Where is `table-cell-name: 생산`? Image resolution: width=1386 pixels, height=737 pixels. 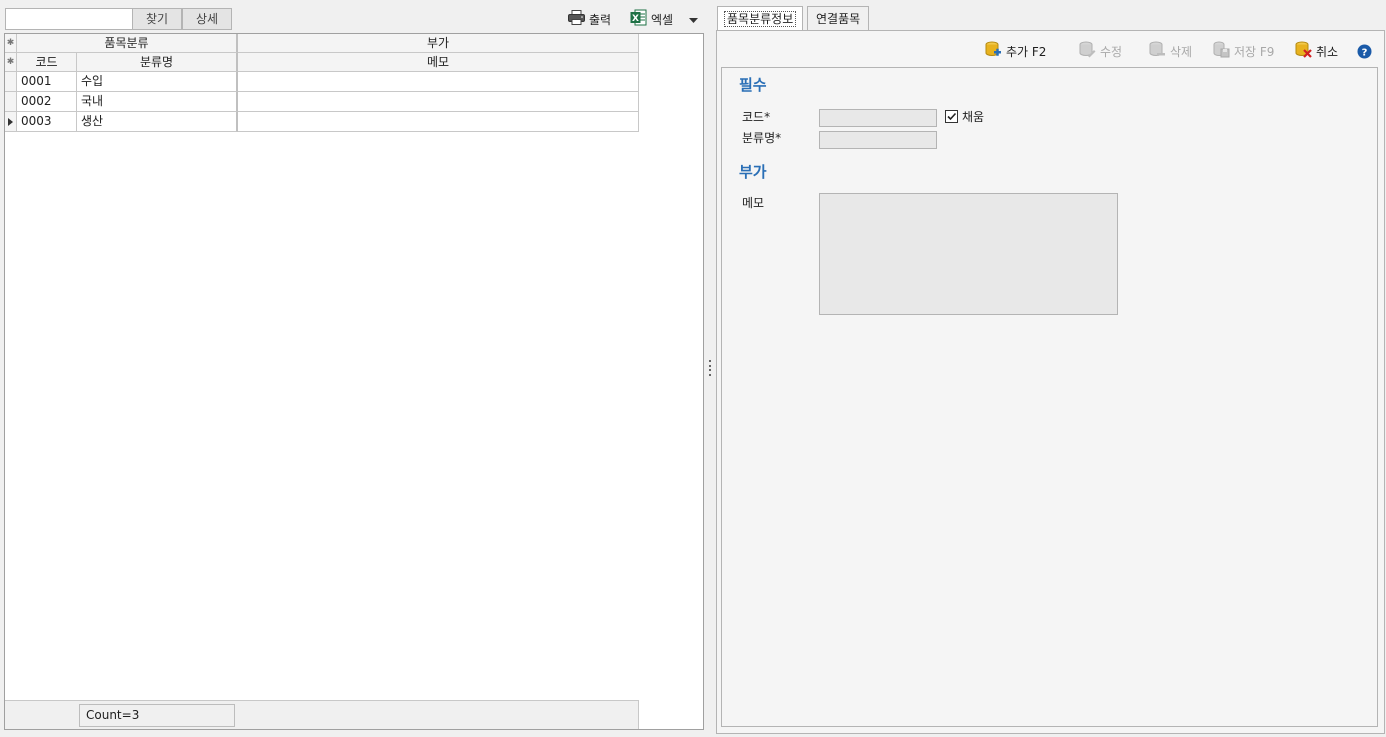 table-cell-name: 생산 is located at coordinates (157, 122).